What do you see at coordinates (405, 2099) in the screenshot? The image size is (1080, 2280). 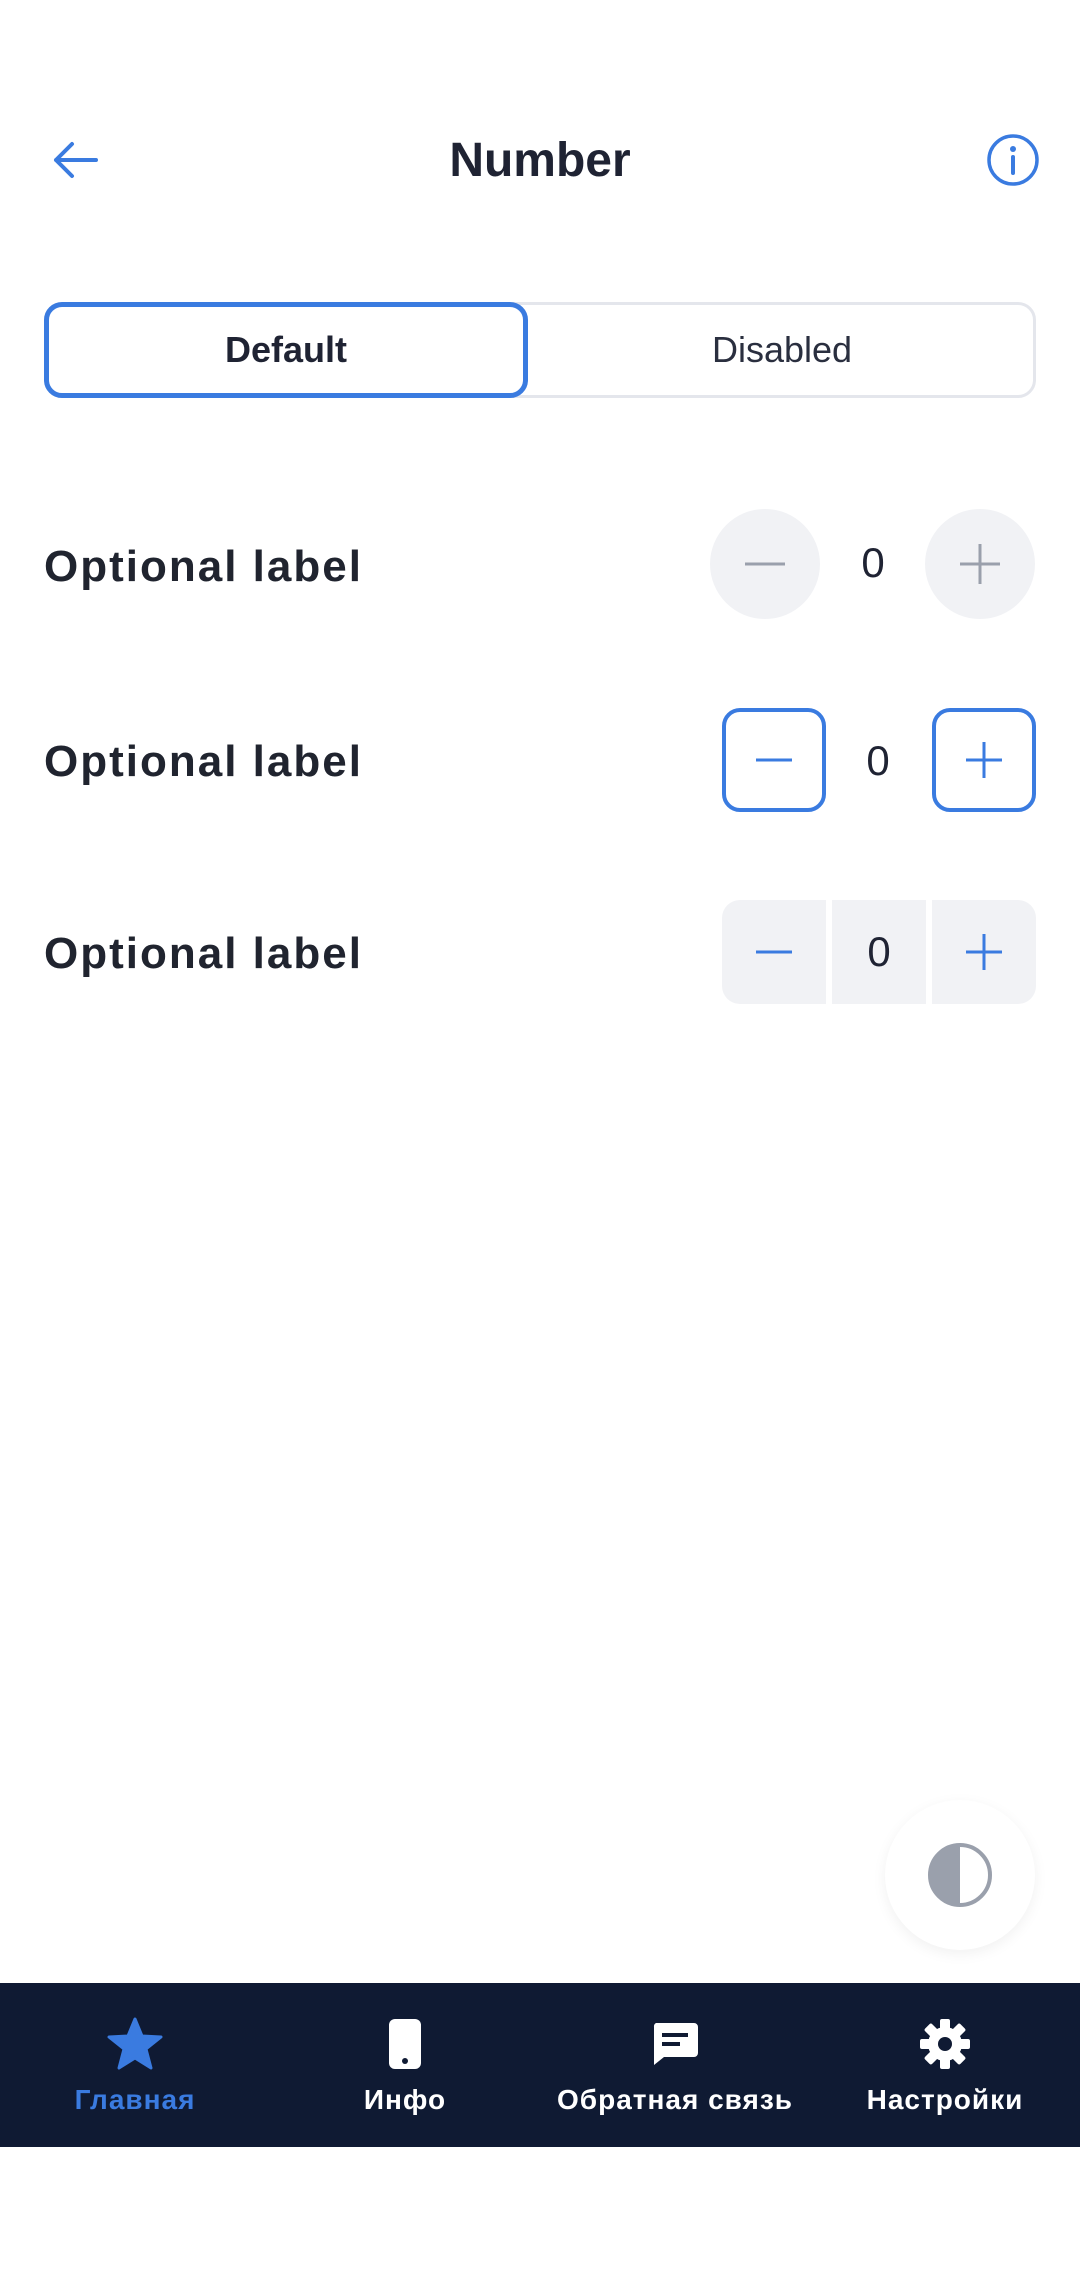 I see `nav-item-label: Инфо` at bounding box center [405, 2099].